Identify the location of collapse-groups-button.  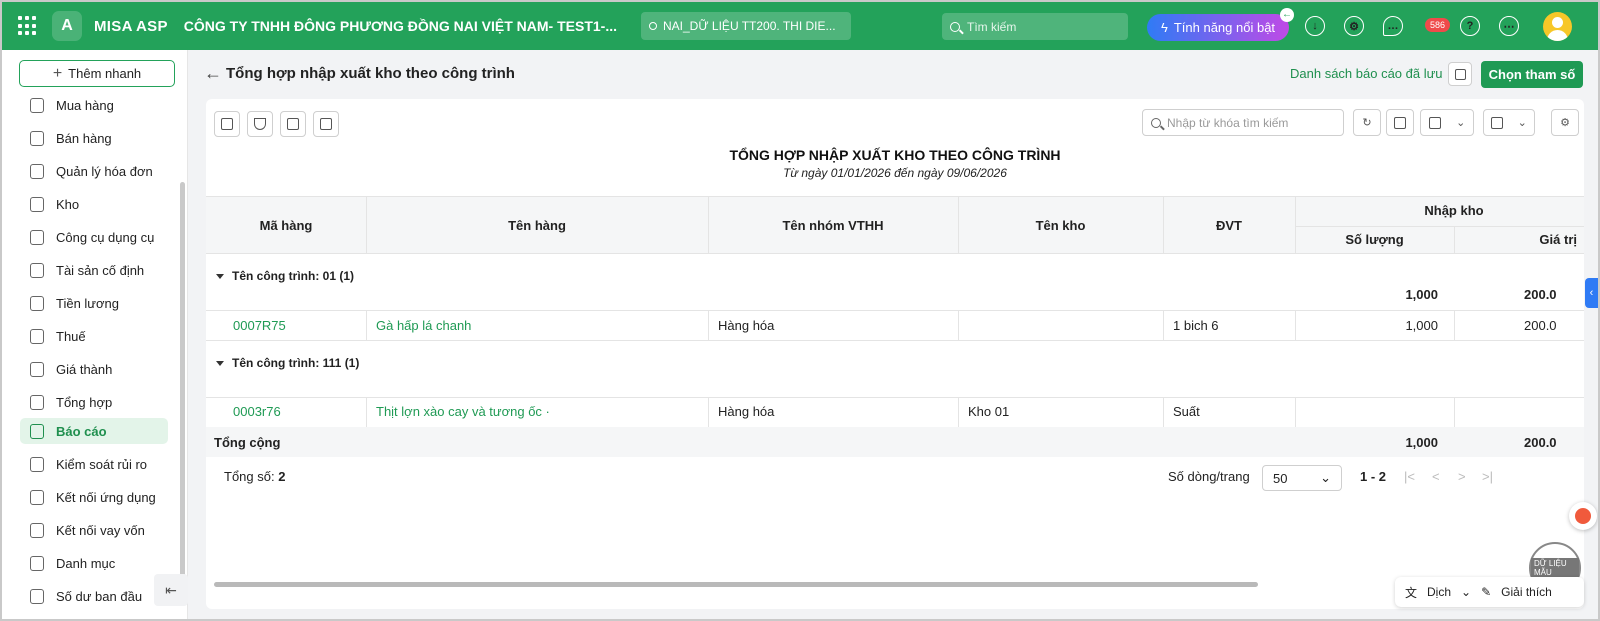
(227, 124).